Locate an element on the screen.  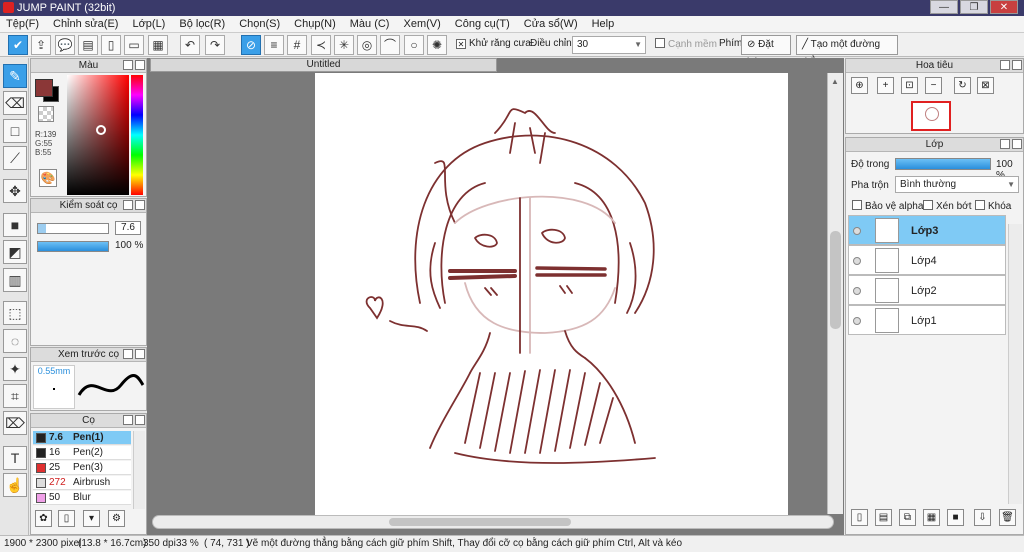
perspective-ruler-icon: ≺ is located at coordinates (321, 45).